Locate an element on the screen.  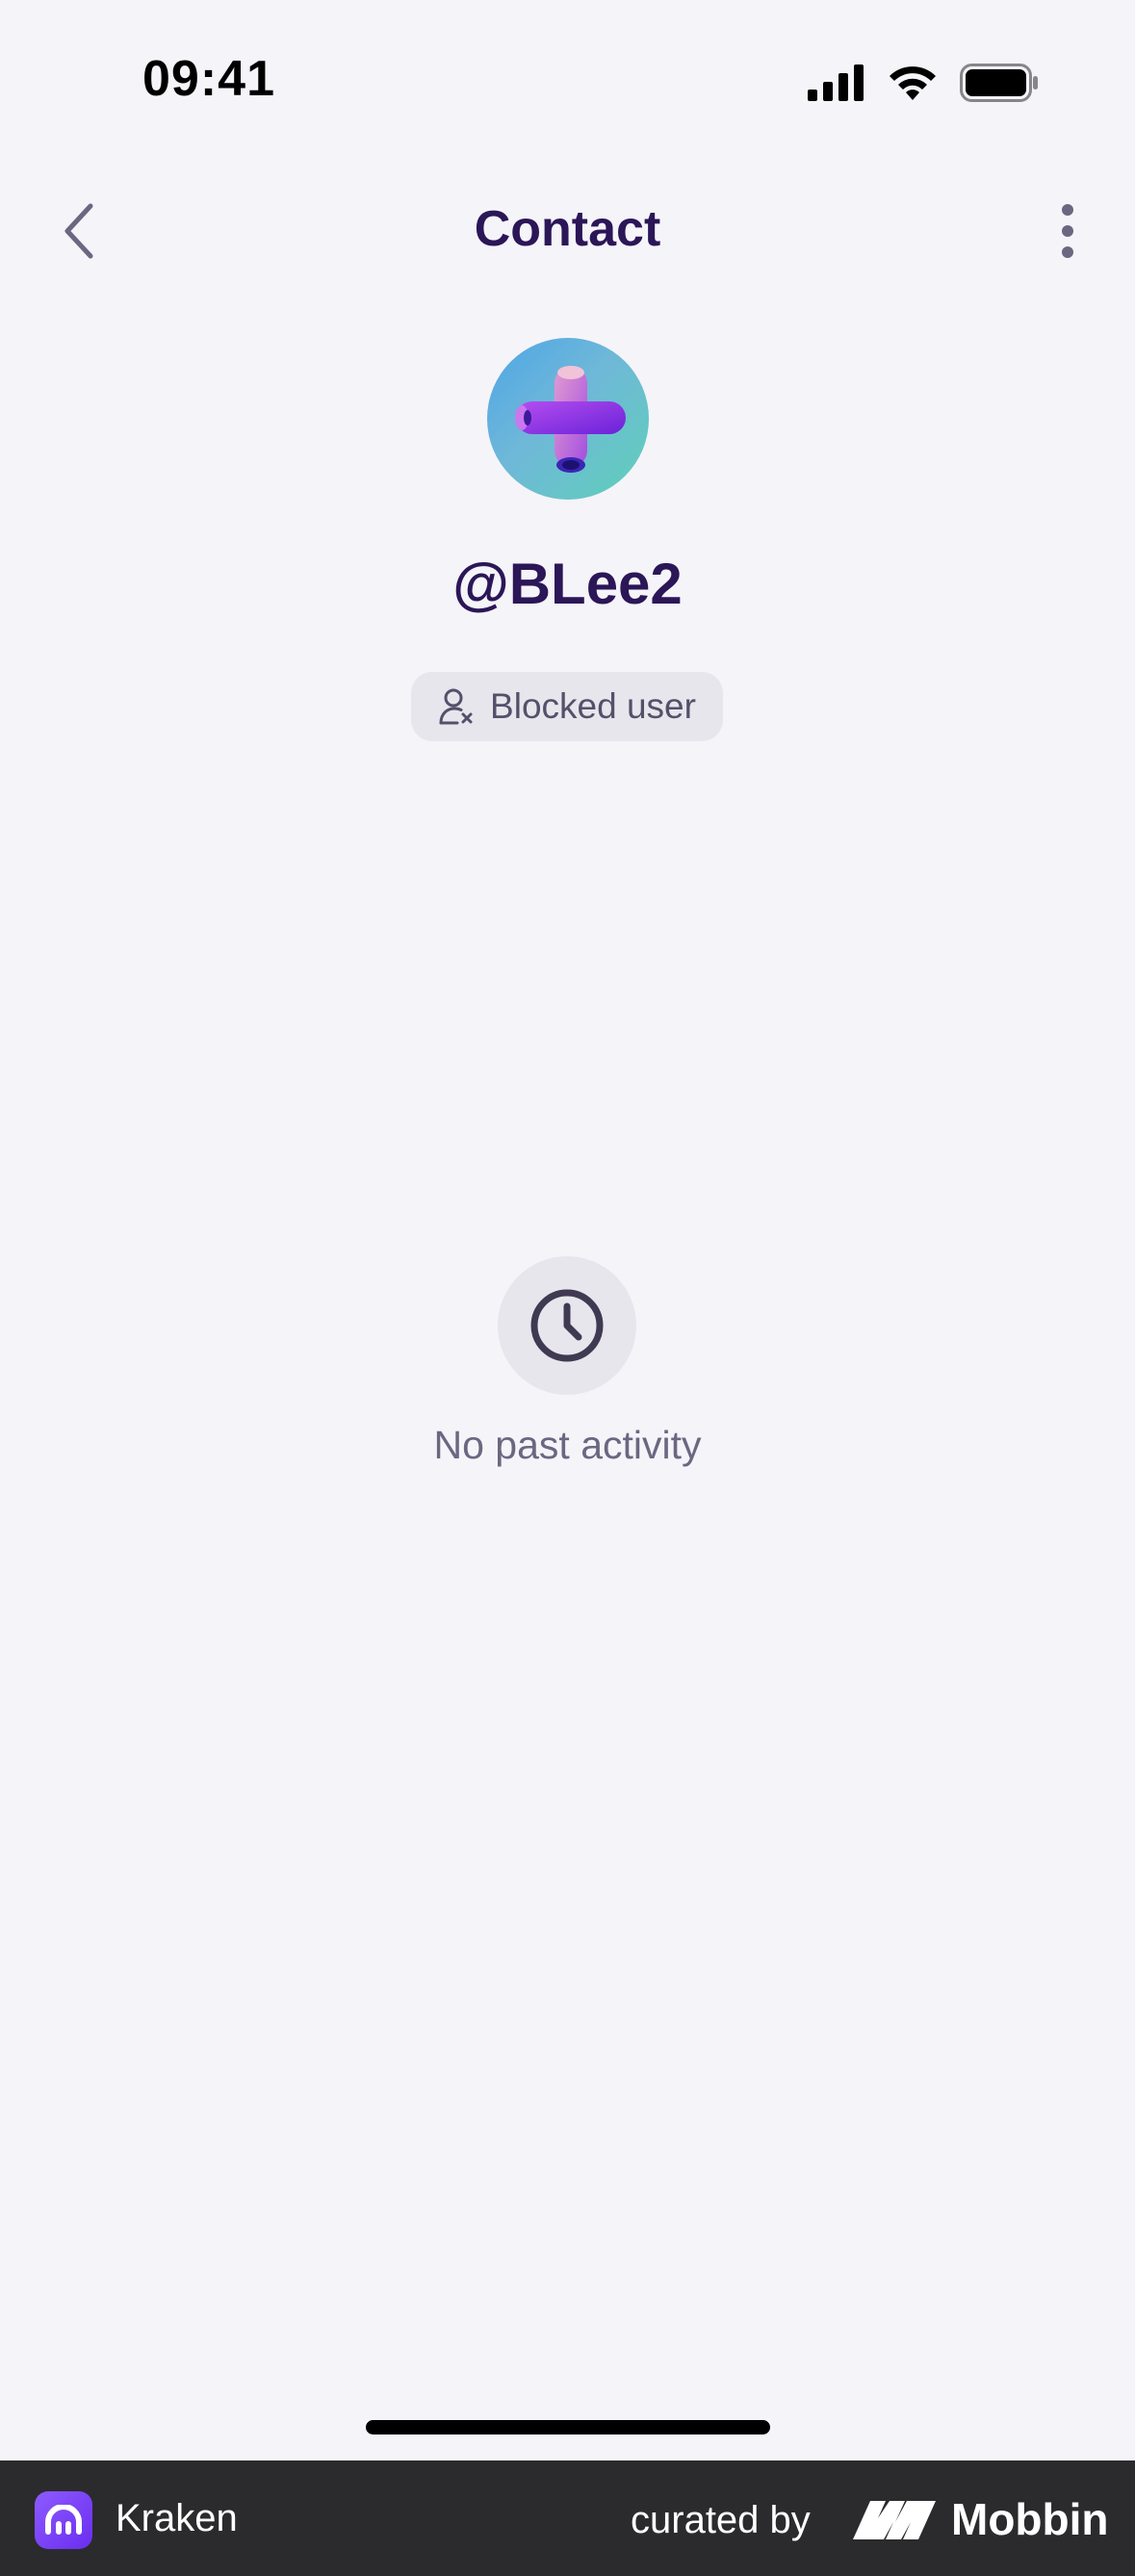
status-badge: Blocked user is located at coordinates (567, 707).